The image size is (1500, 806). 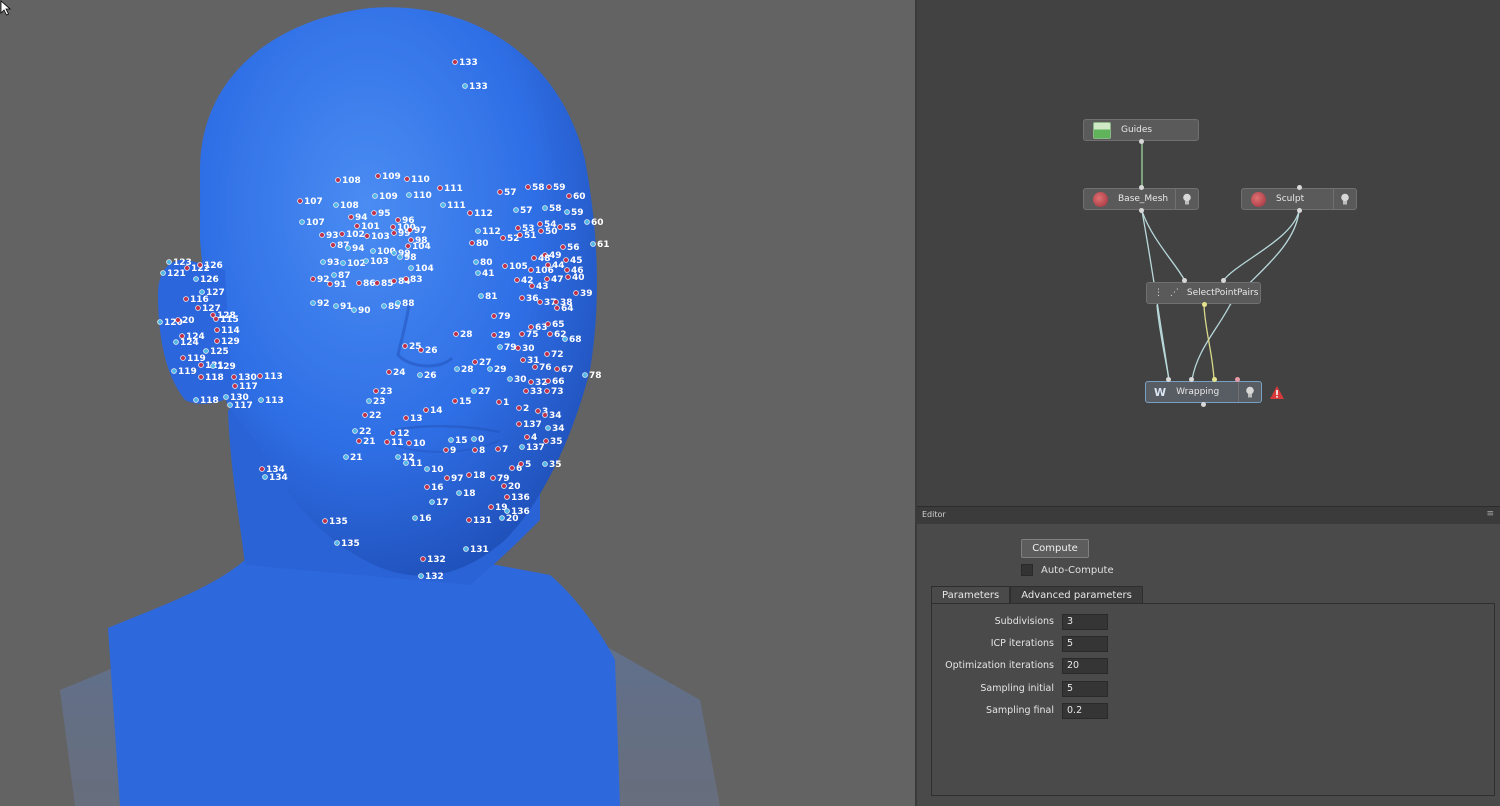 I want to click on port-wrapping-out, so click(x=1203, y=404).